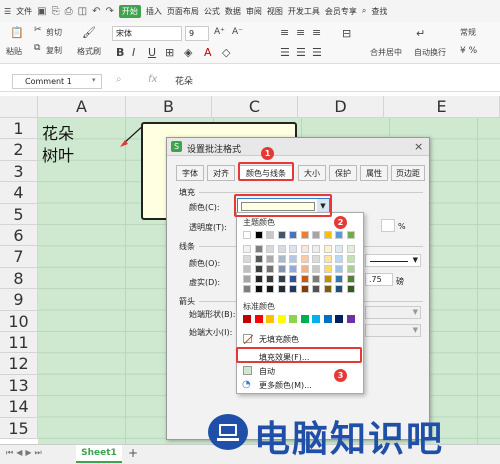 This screenshot has width=500, height=464. Describe the element at coordinates (69, 11) in the screenshot. I see `print-icon: ⎙` at that location.